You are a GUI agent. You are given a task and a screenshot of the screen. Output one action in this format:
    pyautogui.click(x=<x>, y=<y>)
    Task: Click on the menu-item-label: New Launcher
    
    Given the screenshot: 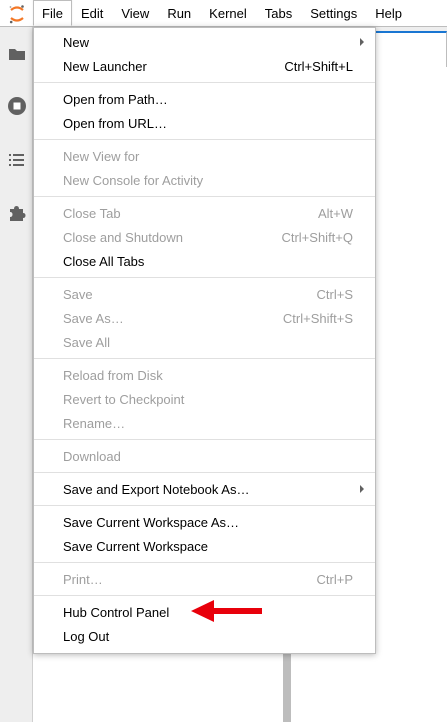 What is the action you would take?
    pyautogui.click(x=105, y=66)
    